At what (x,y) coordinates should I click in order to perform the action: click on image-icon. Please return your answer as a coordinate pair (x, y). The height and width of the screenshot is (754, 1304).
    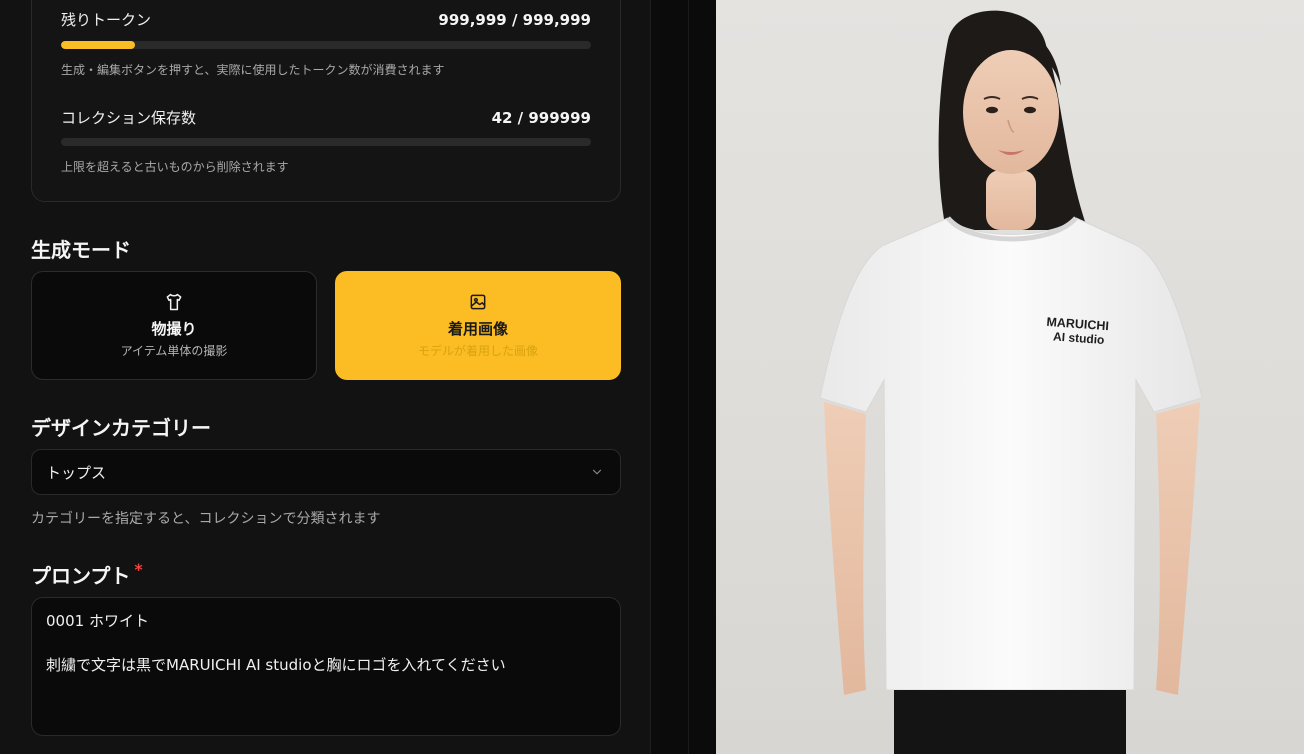
    Looking at the image, I should click on (478, 302).